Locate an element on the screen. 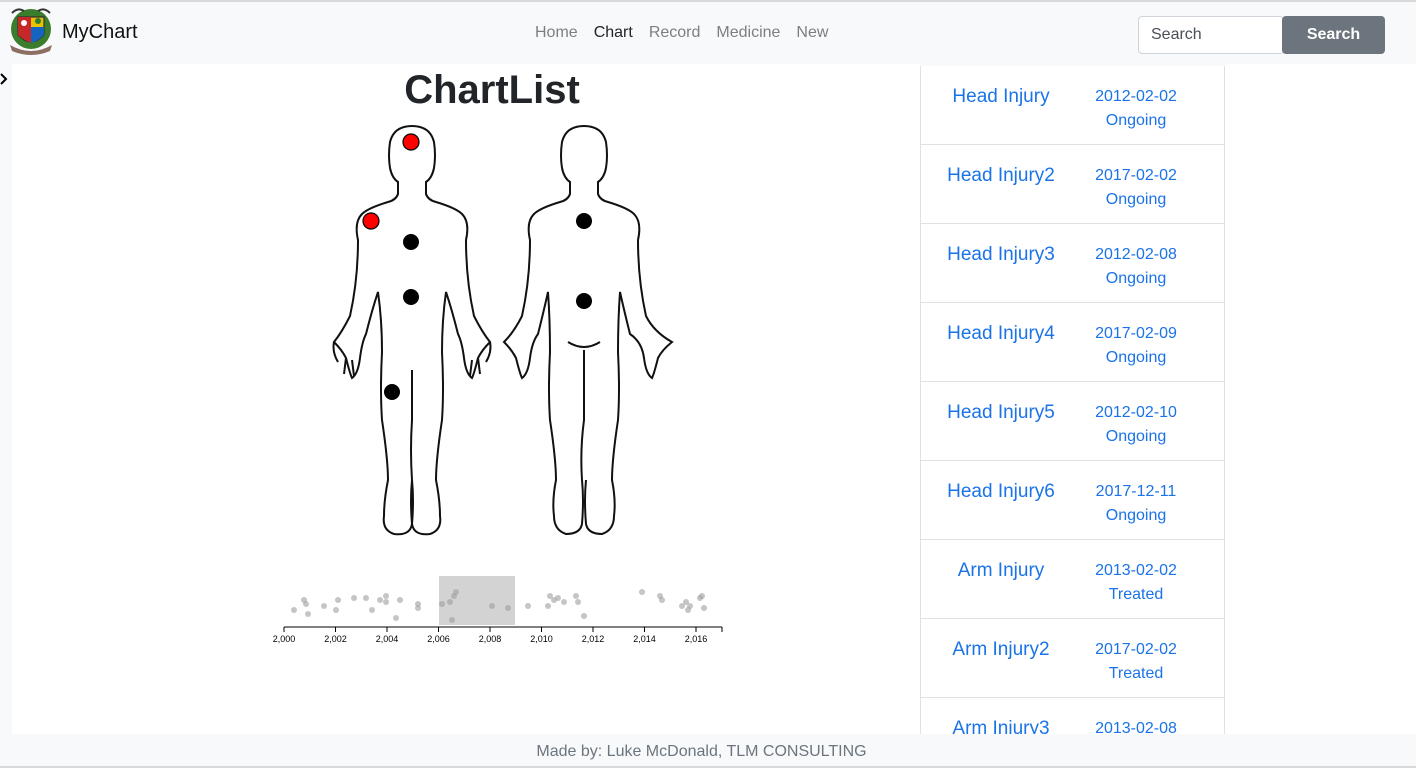  coat-of-arms-logo-icon is located at coordinates (31, 31).